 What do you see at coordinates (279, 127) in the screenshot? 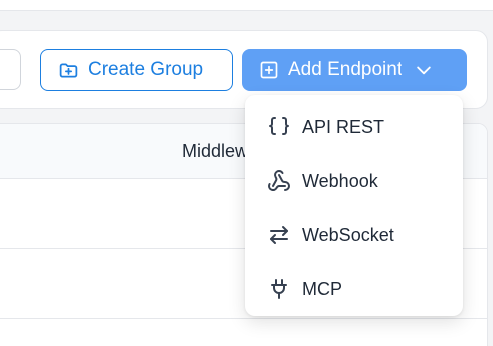
I see `braces-icon` at bounding box center [279, 127].